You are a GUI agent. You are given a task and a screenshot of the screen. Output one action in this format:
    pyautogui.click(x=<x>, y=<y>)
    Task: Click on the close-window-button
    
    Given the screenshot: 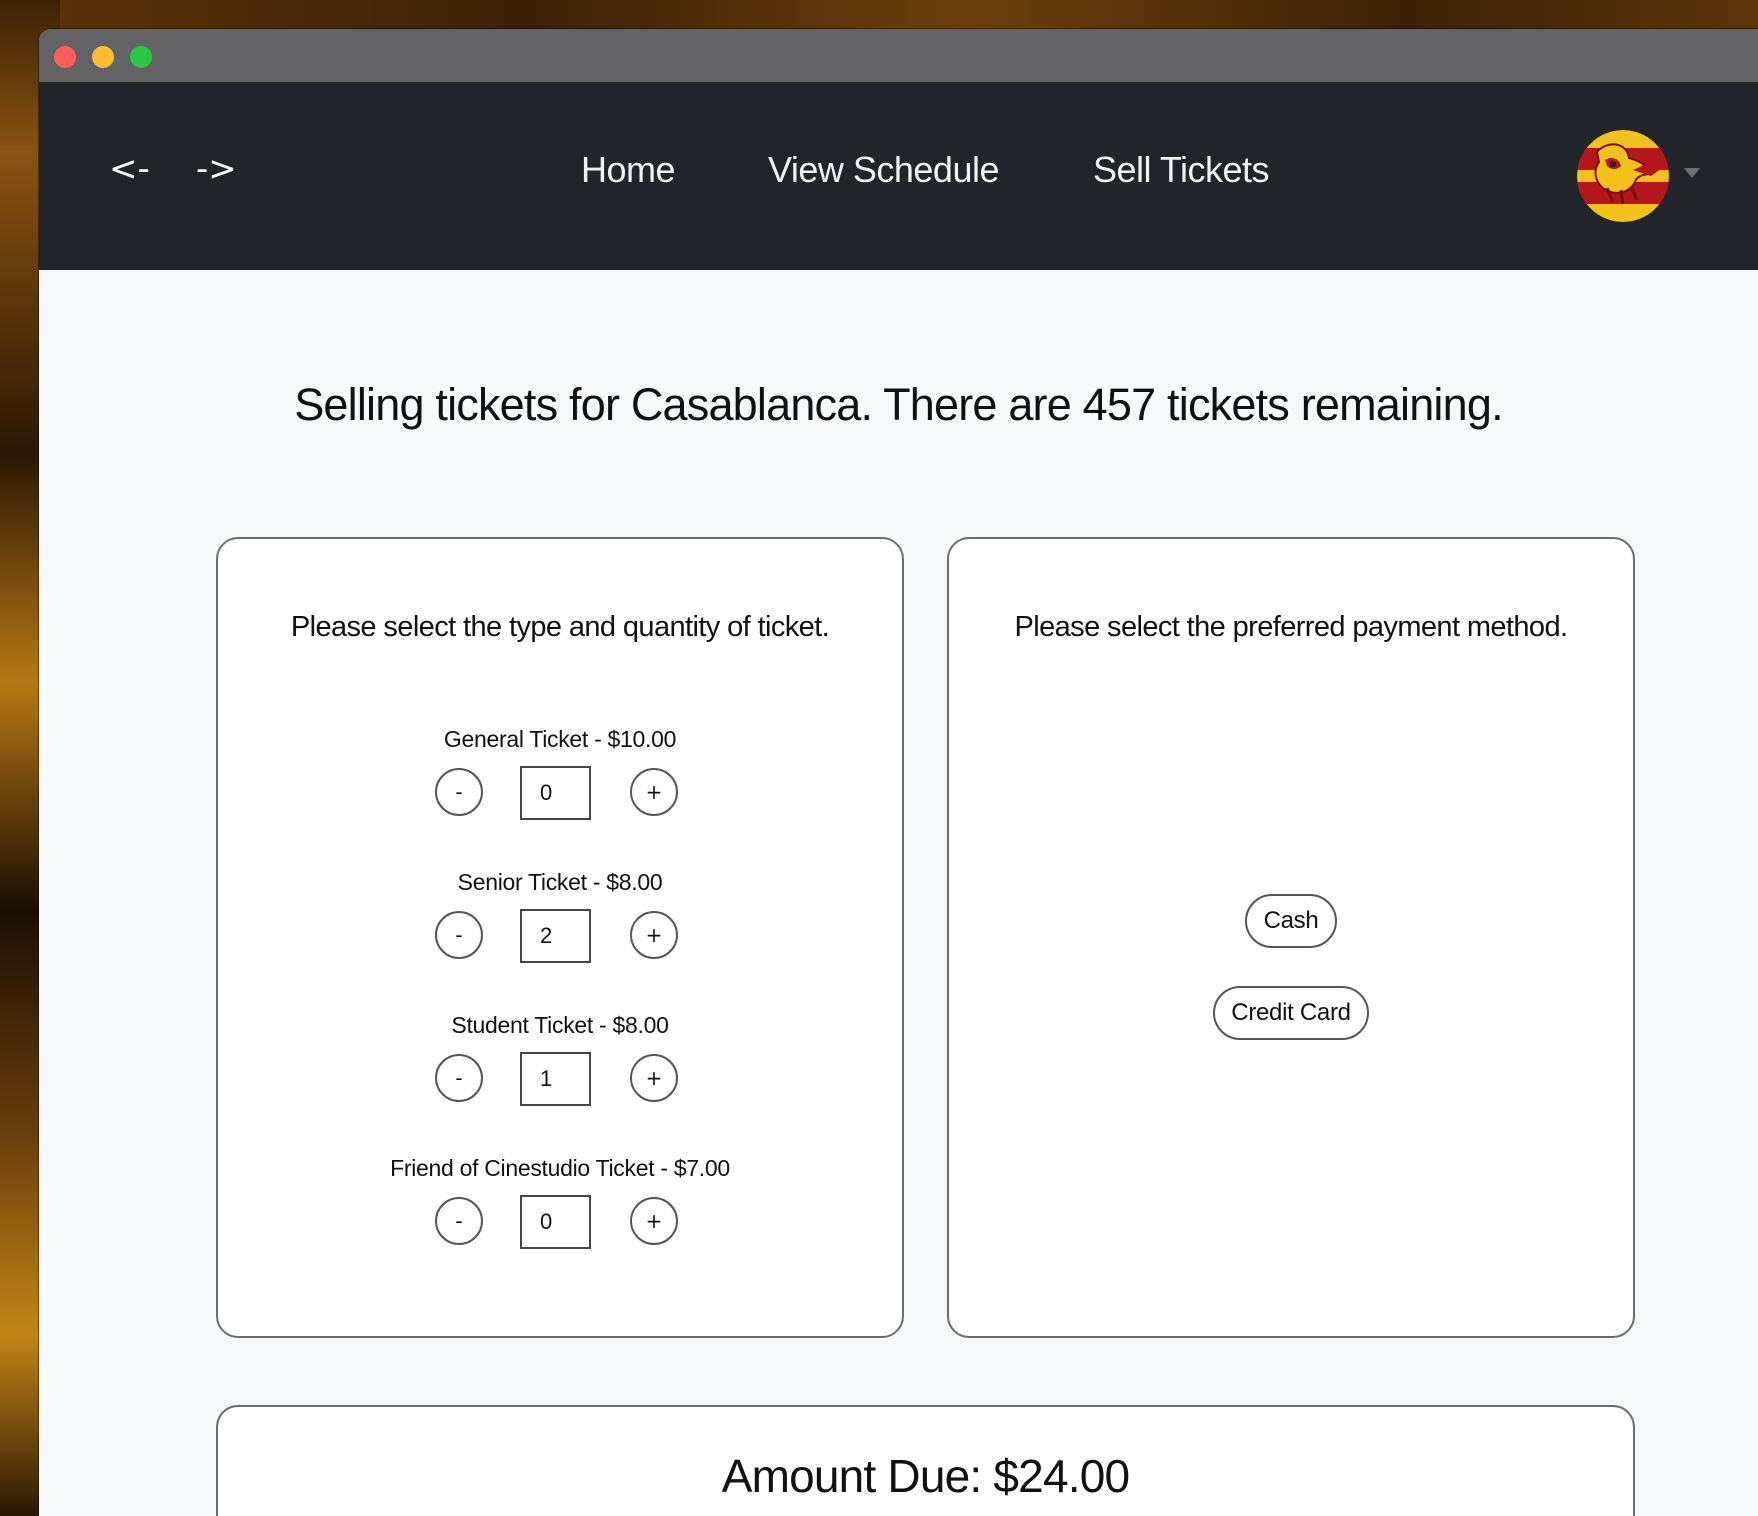 What is the action you would take?
    pyautogui.click(x=65, y=57)
    